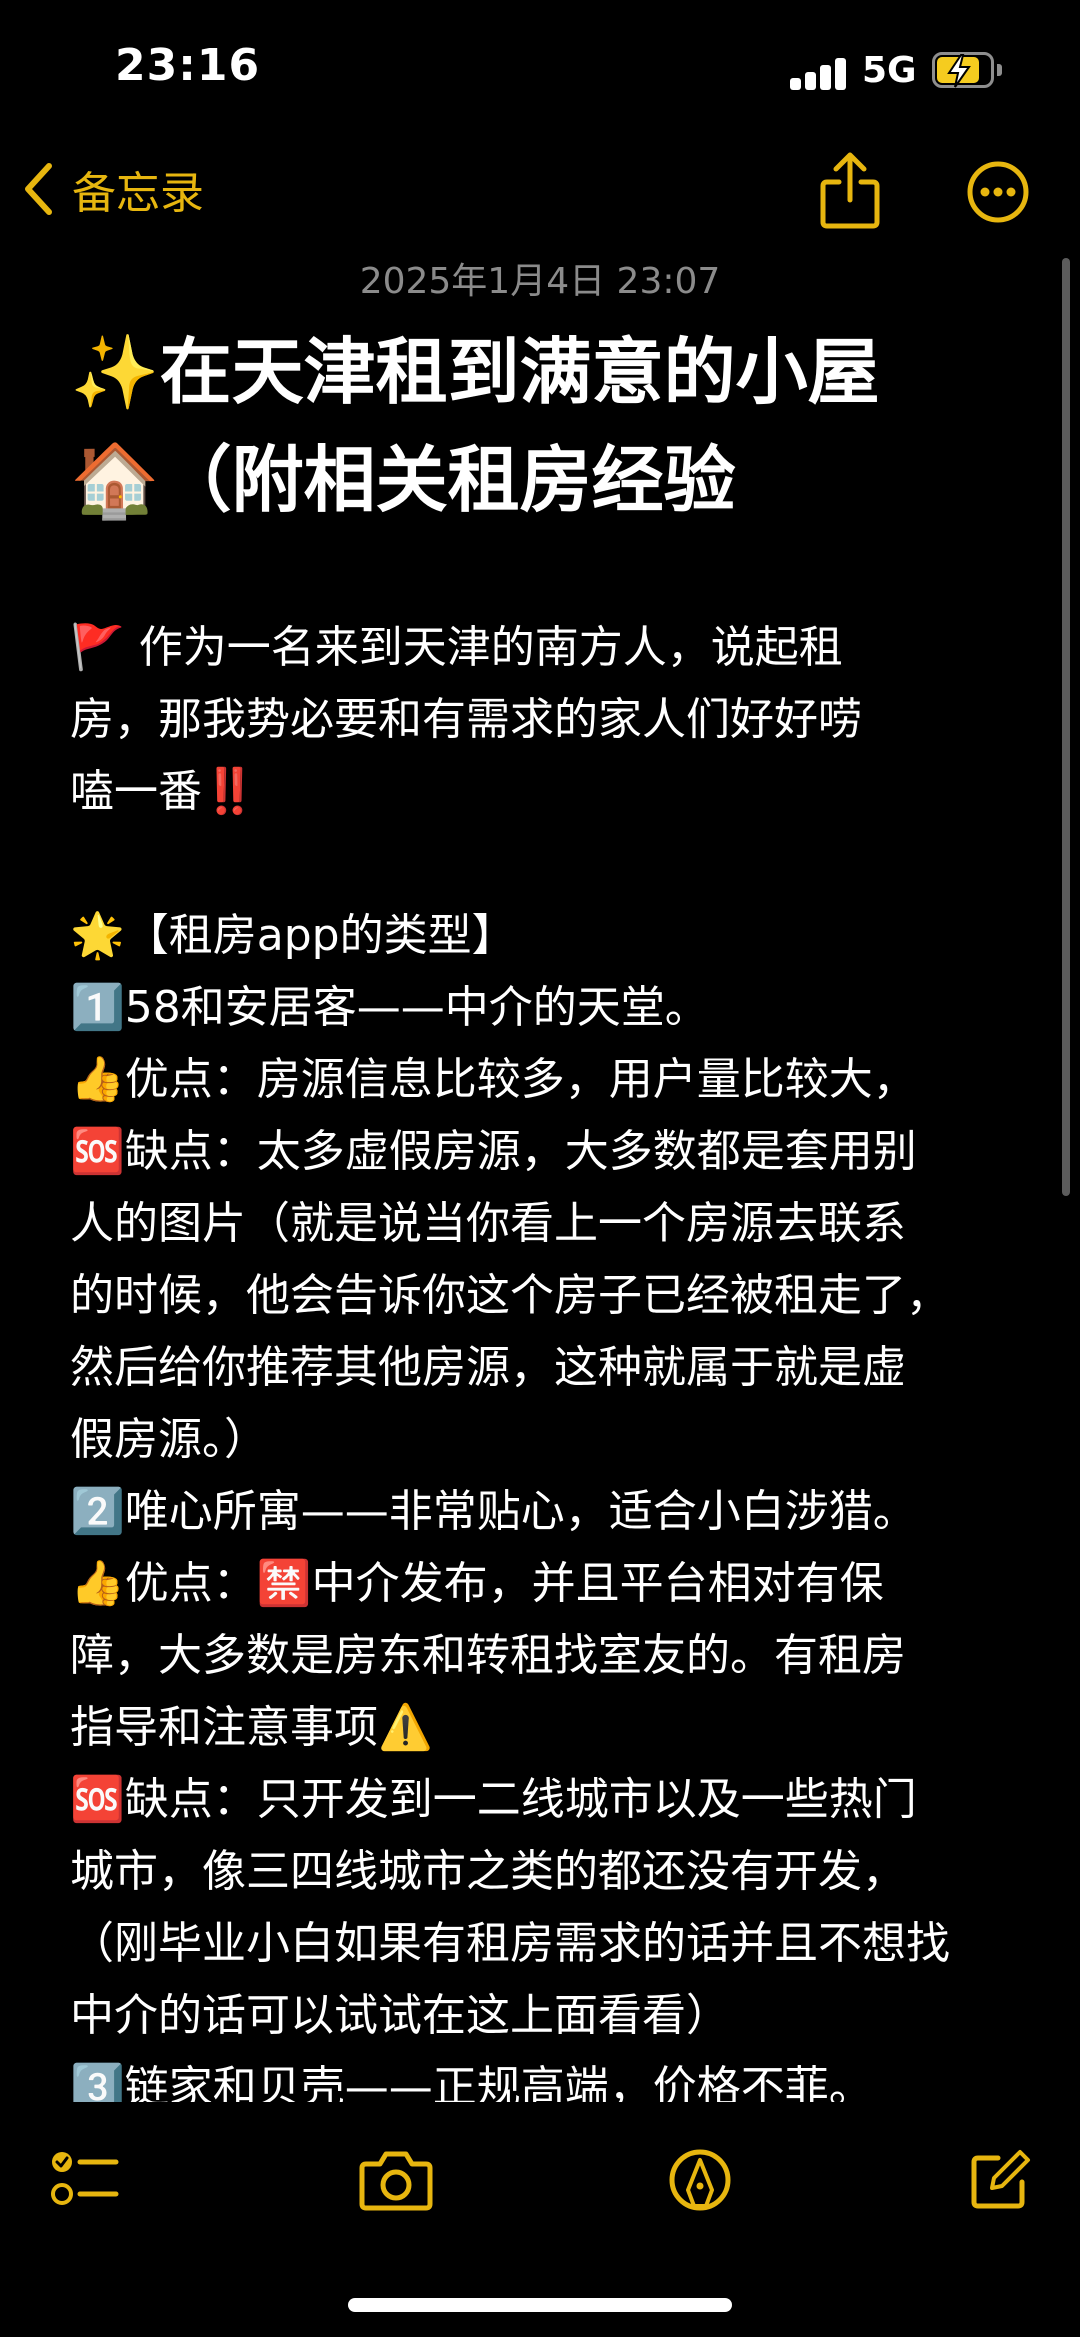 The image size is (1080, 2337). I want to click on chevron-left-icon, so click(38, 189).